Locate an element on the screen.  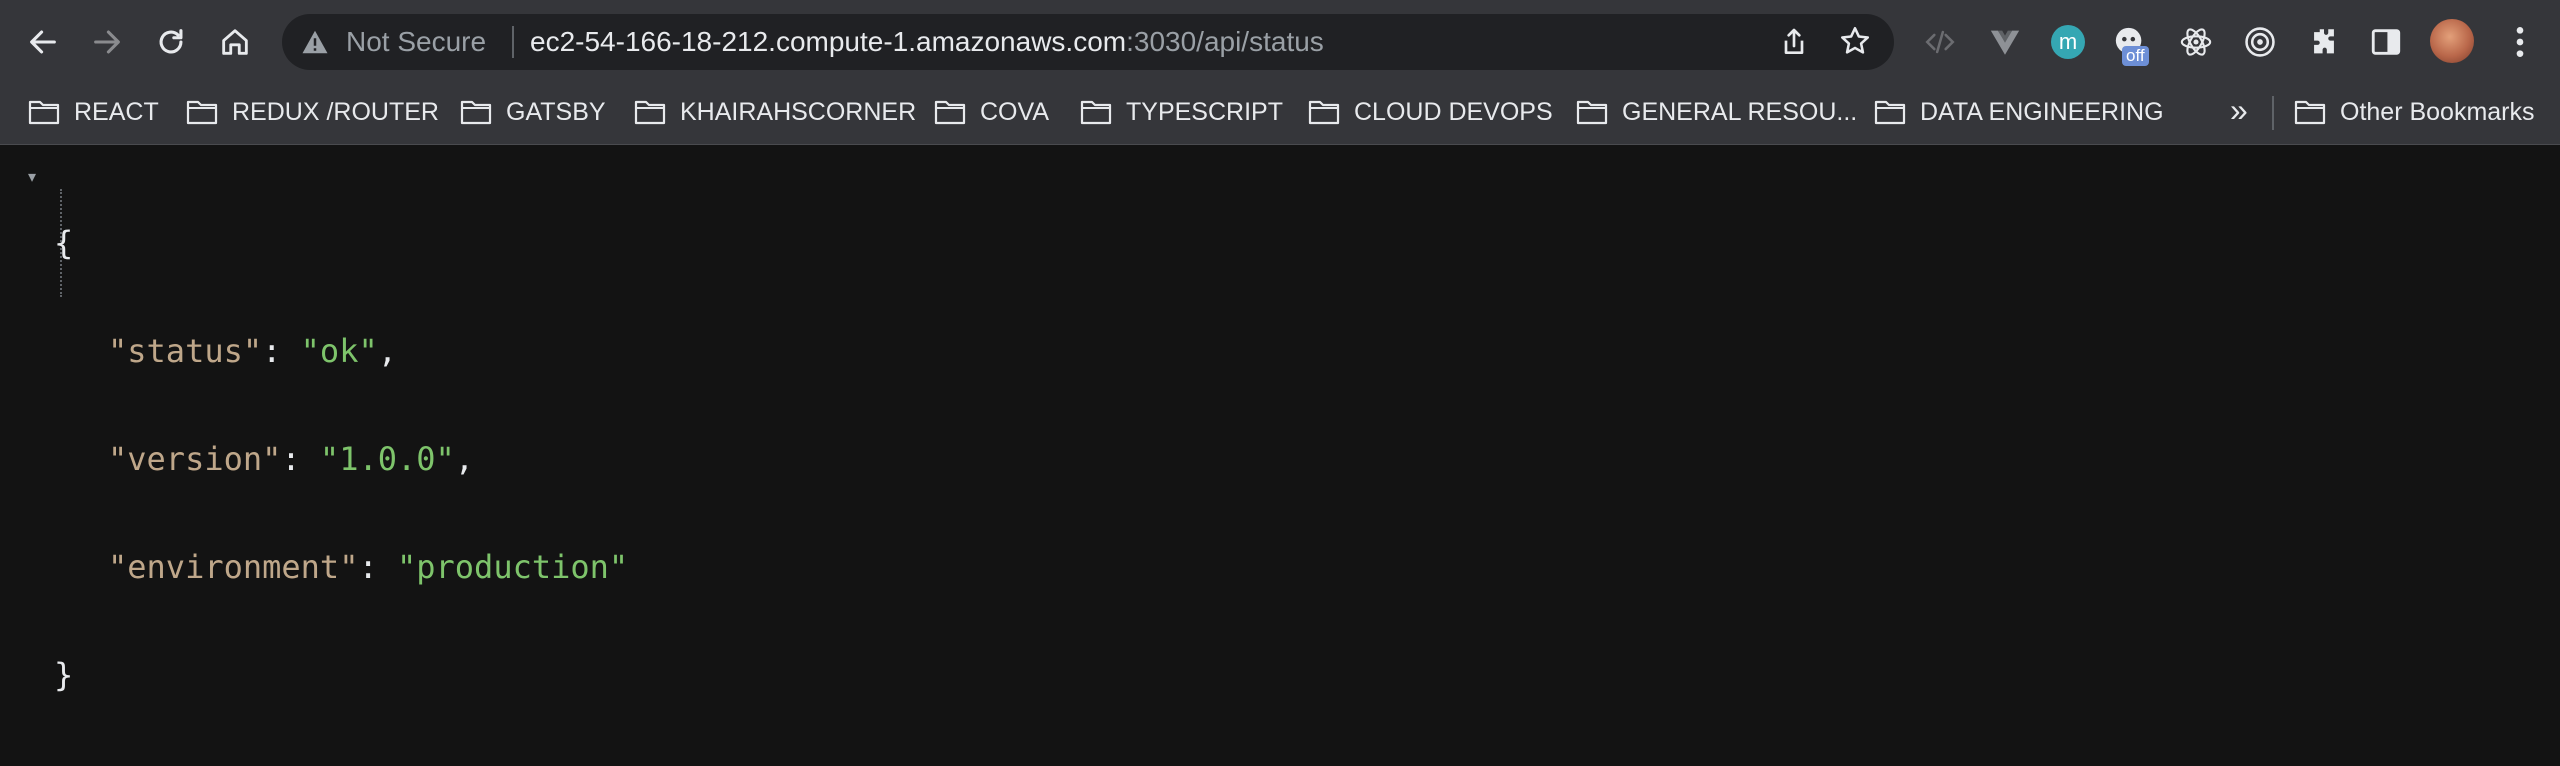
bookmark-folder-khairahscorner: KHAIRAHSCORNER is located at coordinates (775, 112).